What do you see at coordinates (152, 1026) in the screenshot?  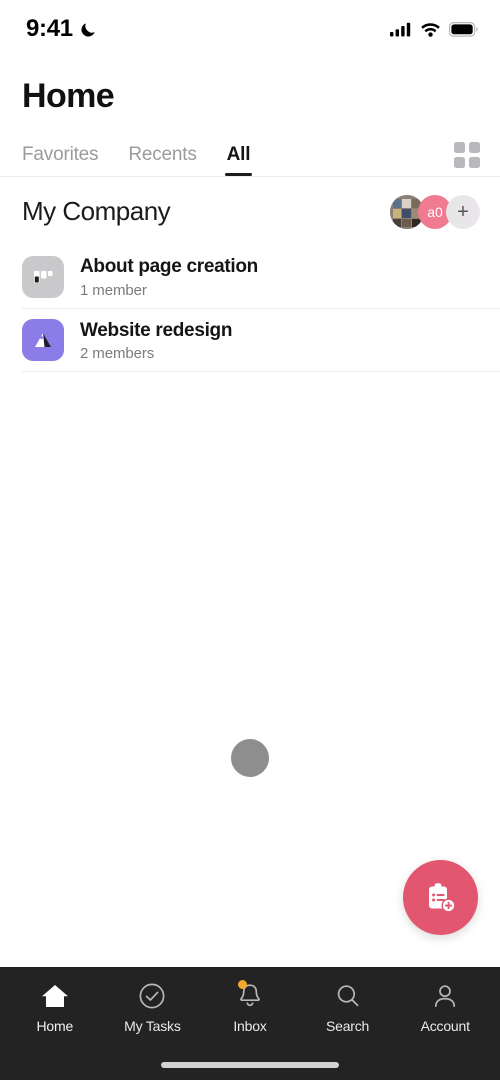 I see `nav-label-my-tasks: My Tasks` at bounding box center [152, 1026].